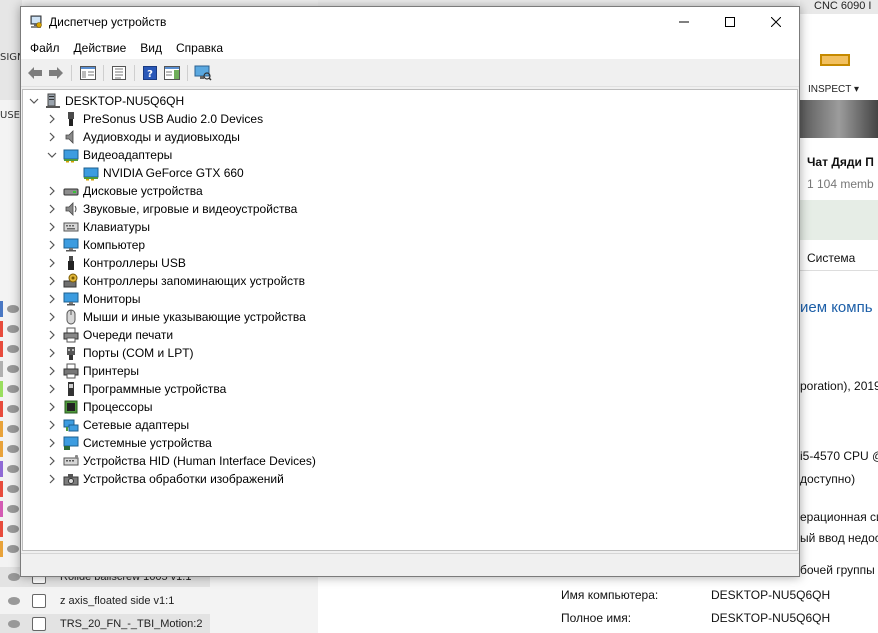 Image resolution: width=878 pixels, height=633 pixels. I want to click on forward-button, so click(56, 73).